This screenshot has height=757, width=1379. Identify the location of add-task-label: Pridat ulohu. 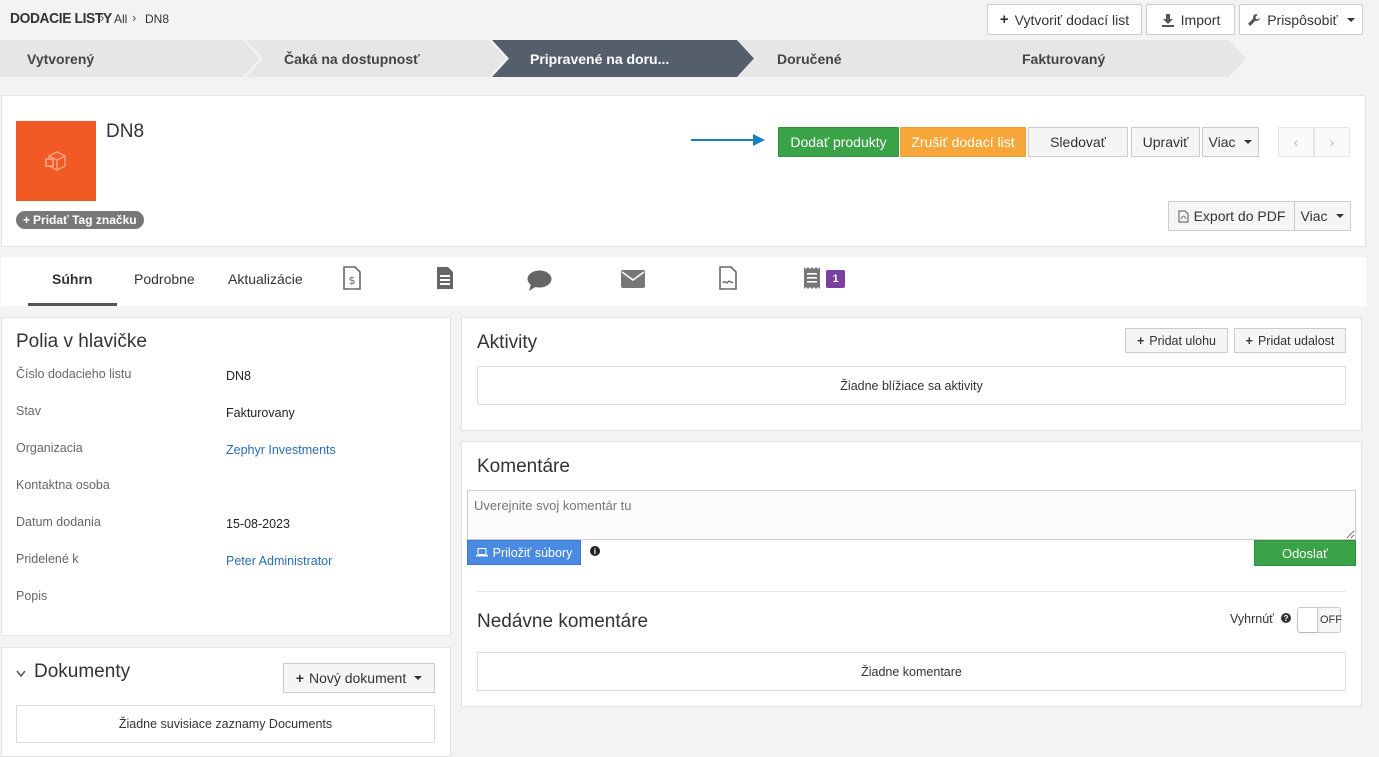
(1183, 340).